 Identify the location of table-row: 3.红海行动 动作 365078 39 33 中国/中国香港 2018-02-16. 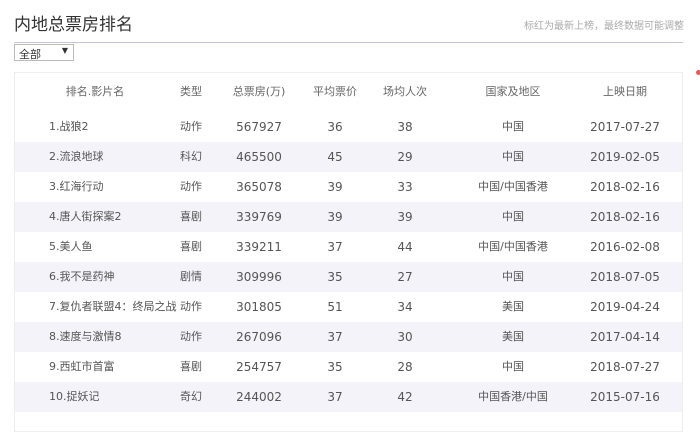
(348, 187).